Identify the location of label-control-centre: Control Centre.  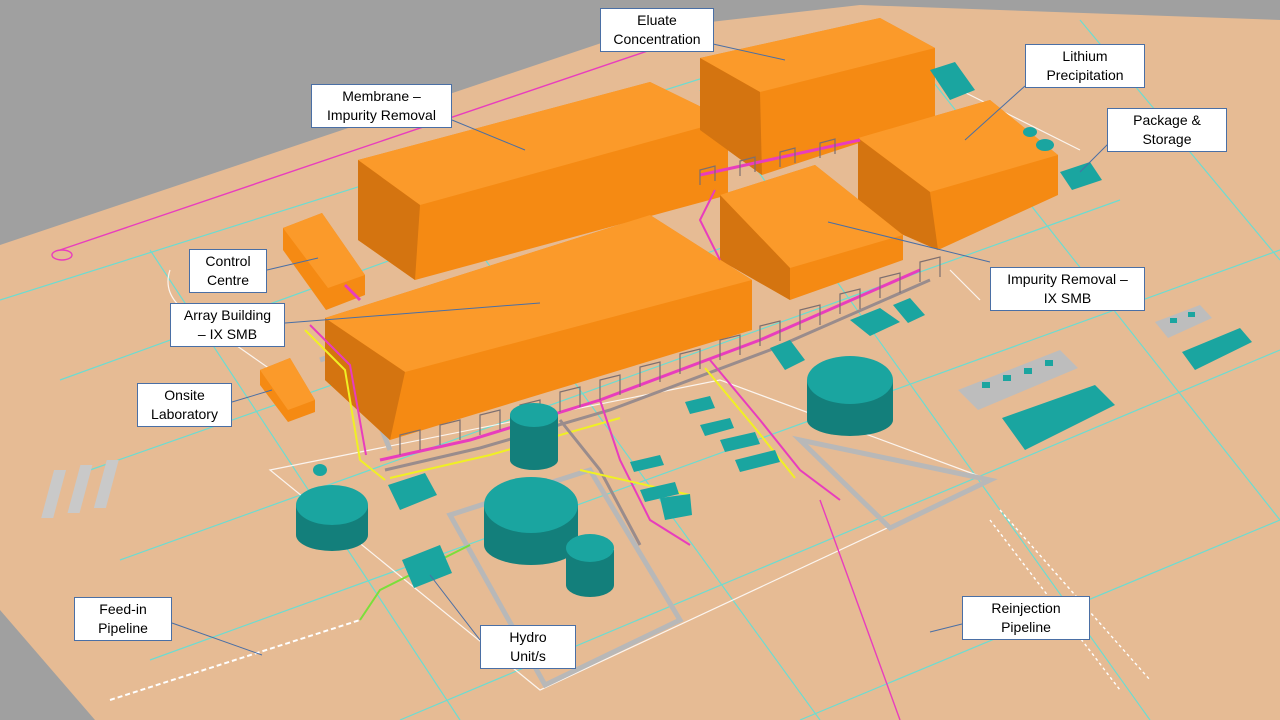
(228, 271).